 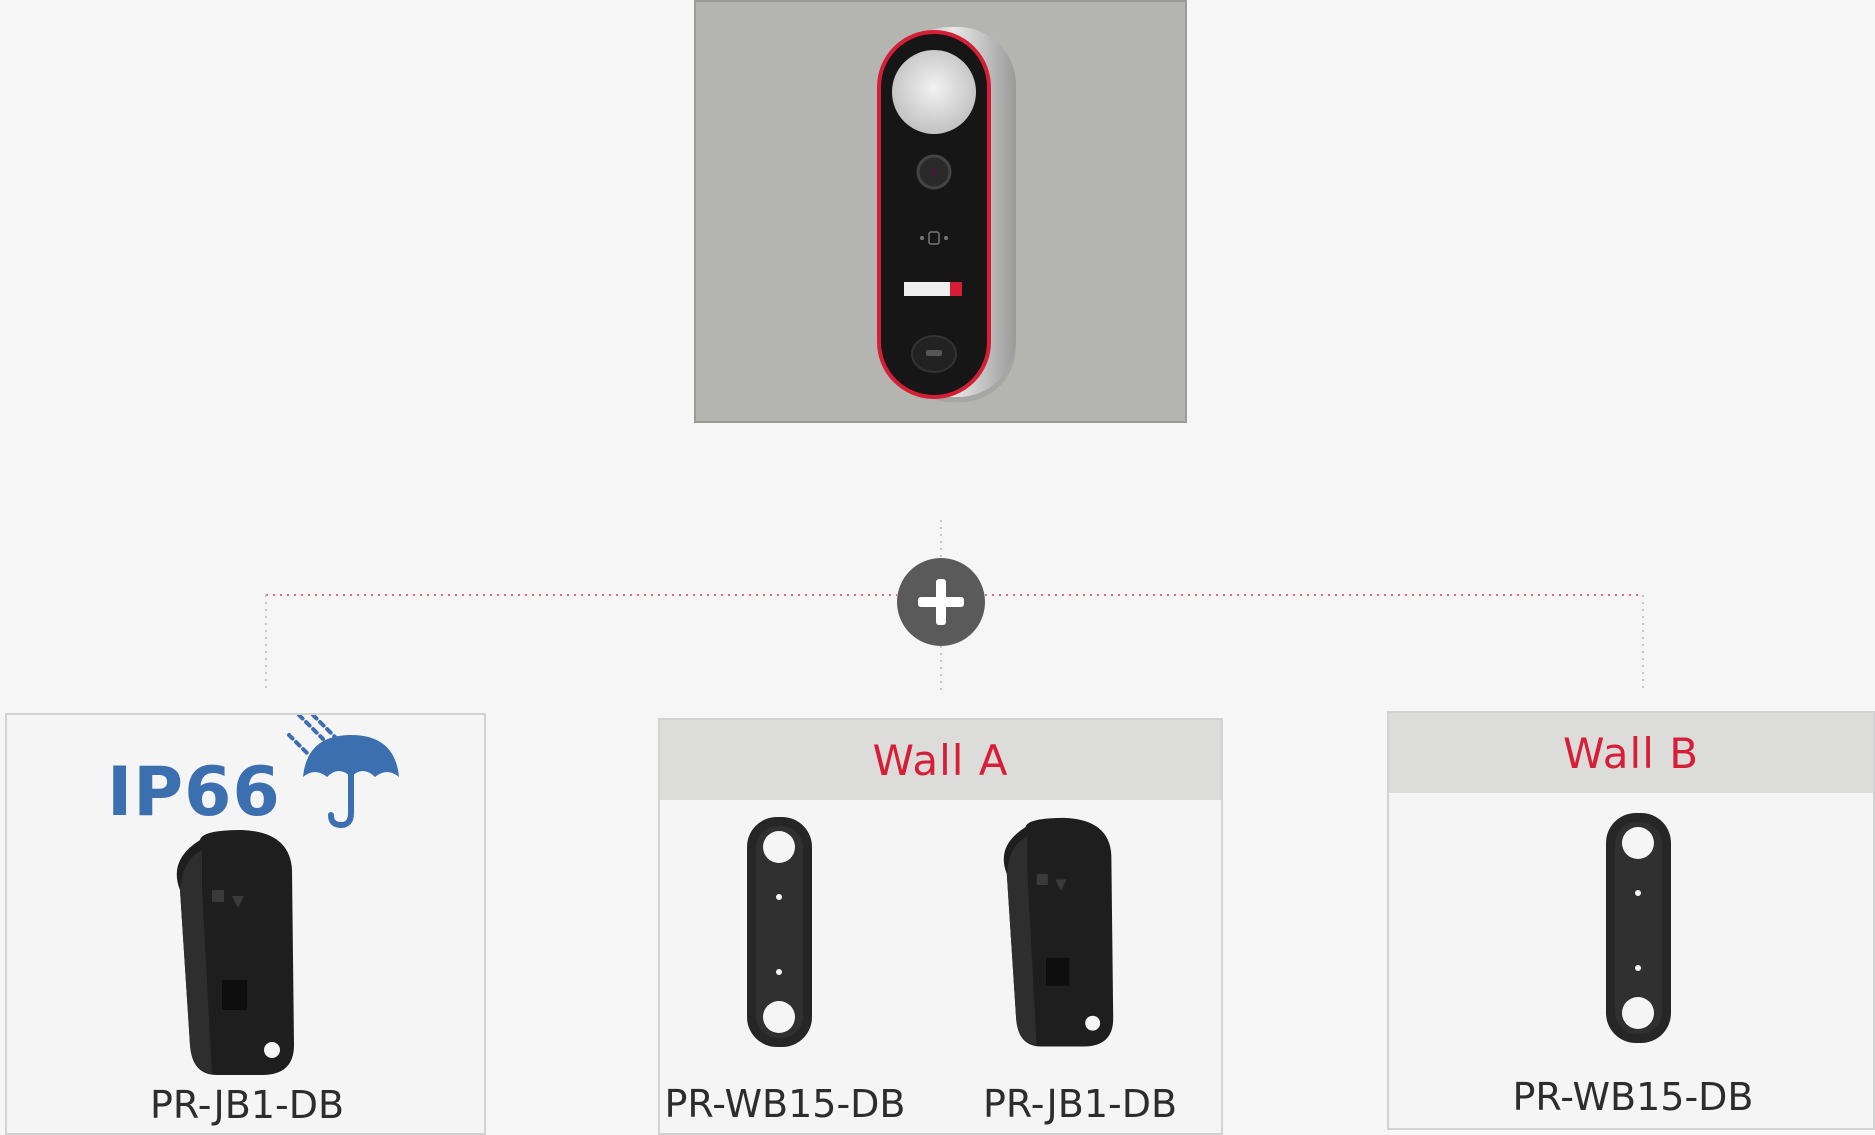 What do you see at coordinates (194, 792) in the screenshot?
I see `ip66-badge: IP66` at bounding box center [194, 792].